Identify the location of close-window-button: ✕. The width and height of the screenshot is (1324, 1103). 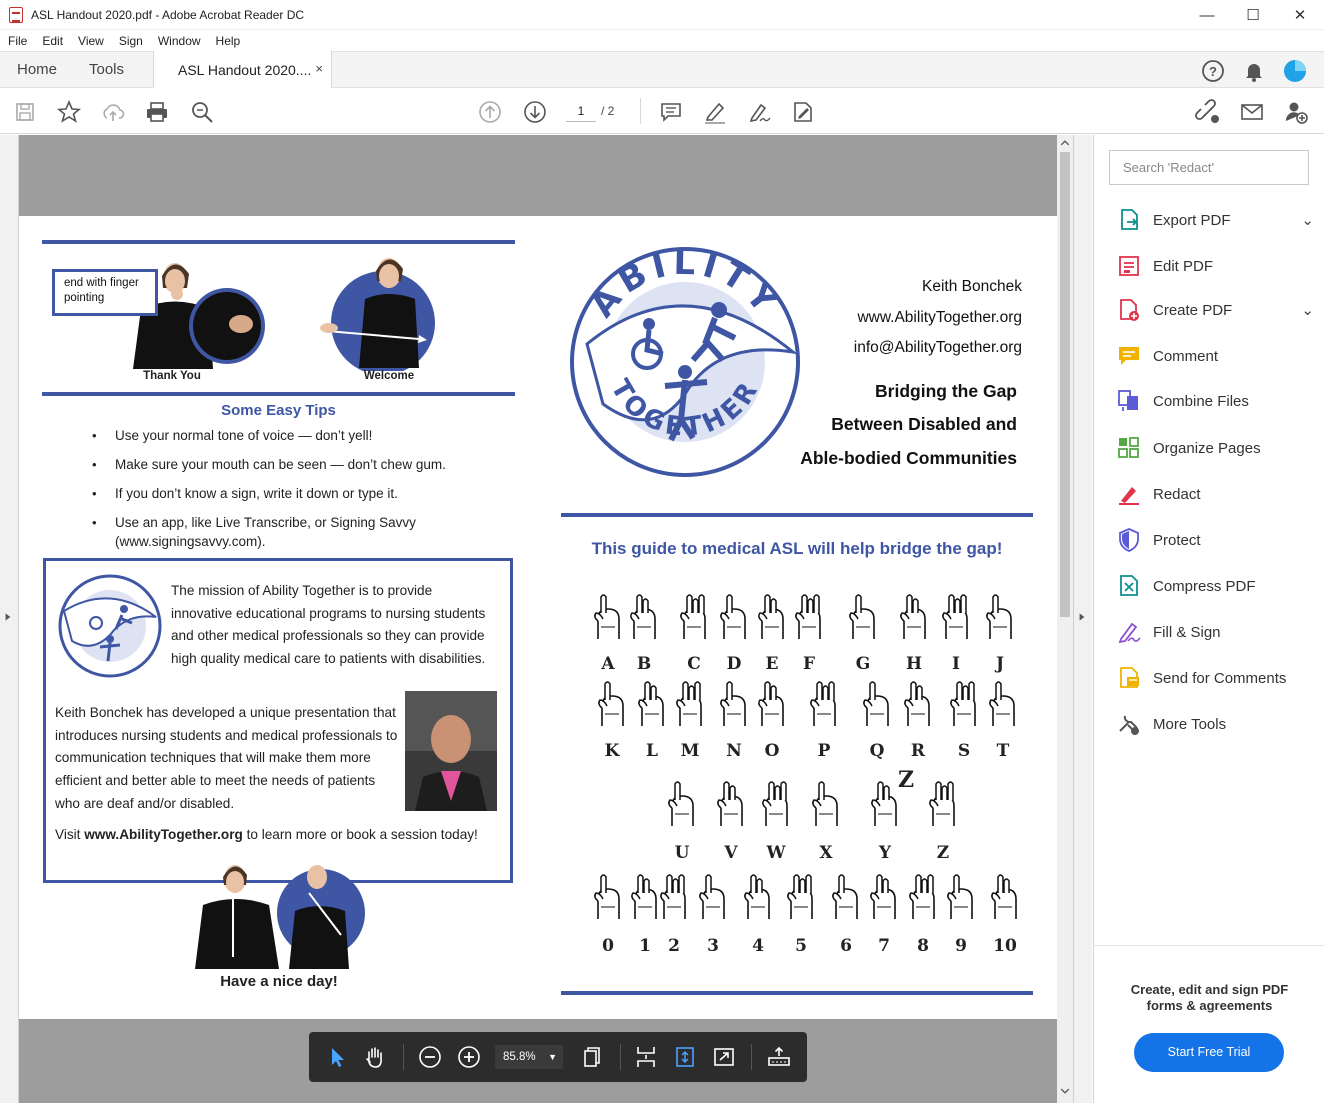
(1300, 15).